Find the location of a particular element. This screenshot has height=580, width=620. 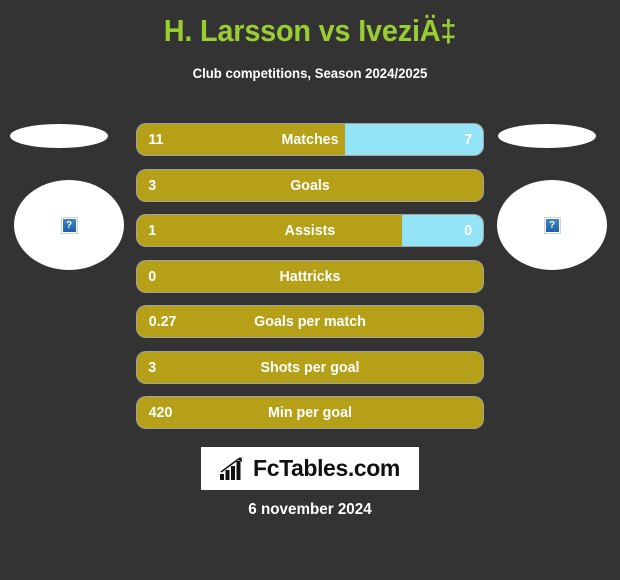

stat-row: 11 Matches 7 is located at coordinates (310, 139).